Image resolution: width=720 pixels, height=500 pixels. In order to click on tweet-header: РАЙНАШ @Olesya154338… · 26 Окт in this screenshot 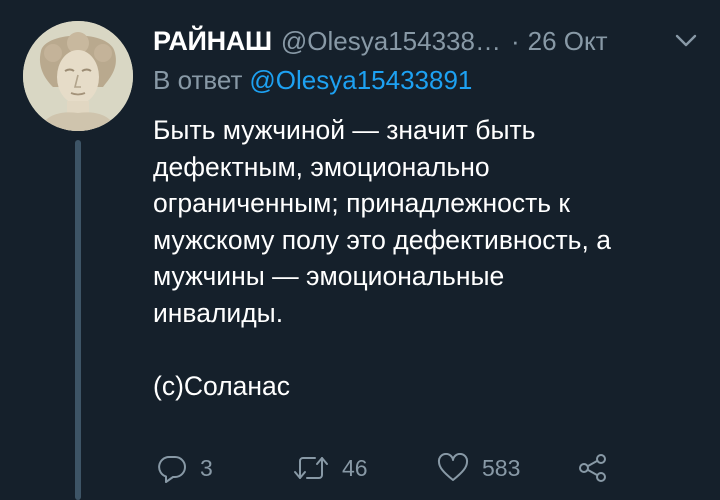, I will do `click(428, 41)`.